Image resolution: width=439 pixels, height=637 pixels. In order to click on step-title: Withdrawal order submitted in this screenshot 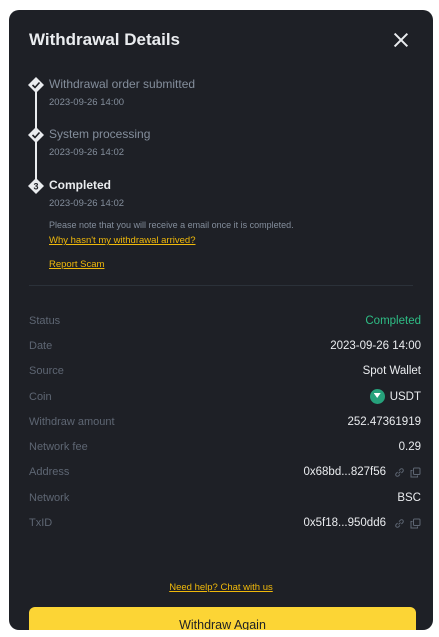, I will do `click(122, 84)`.